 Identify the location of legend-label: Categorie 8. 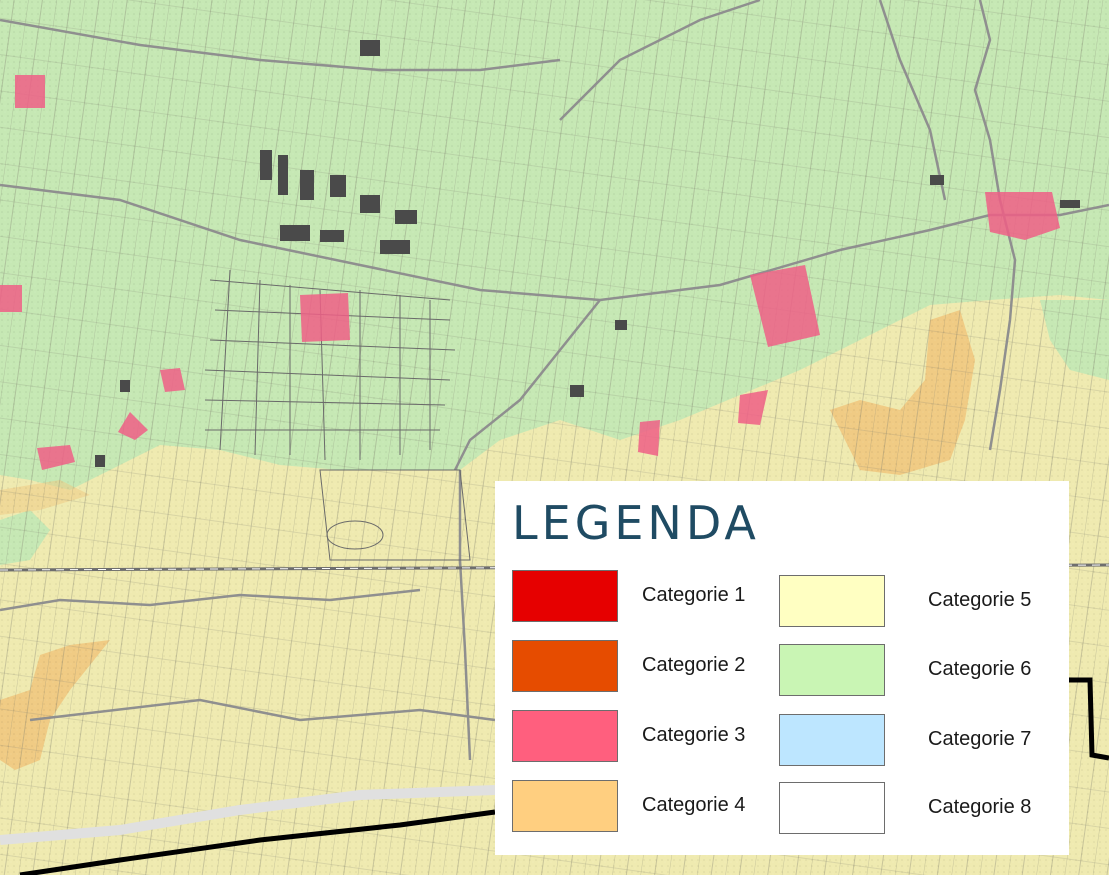
(980, 807).